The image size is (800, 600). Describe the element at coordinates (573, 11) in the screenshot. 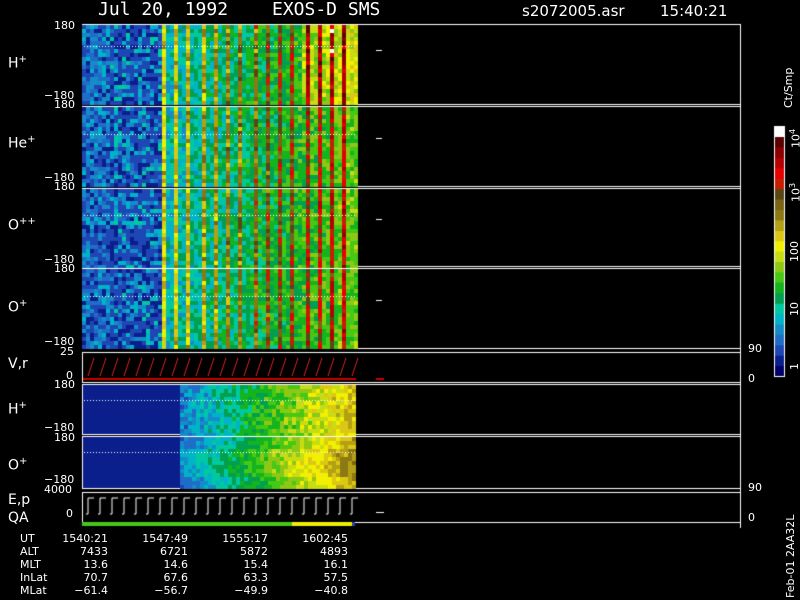

I see `plot-file: s2072005.asr` at that location.